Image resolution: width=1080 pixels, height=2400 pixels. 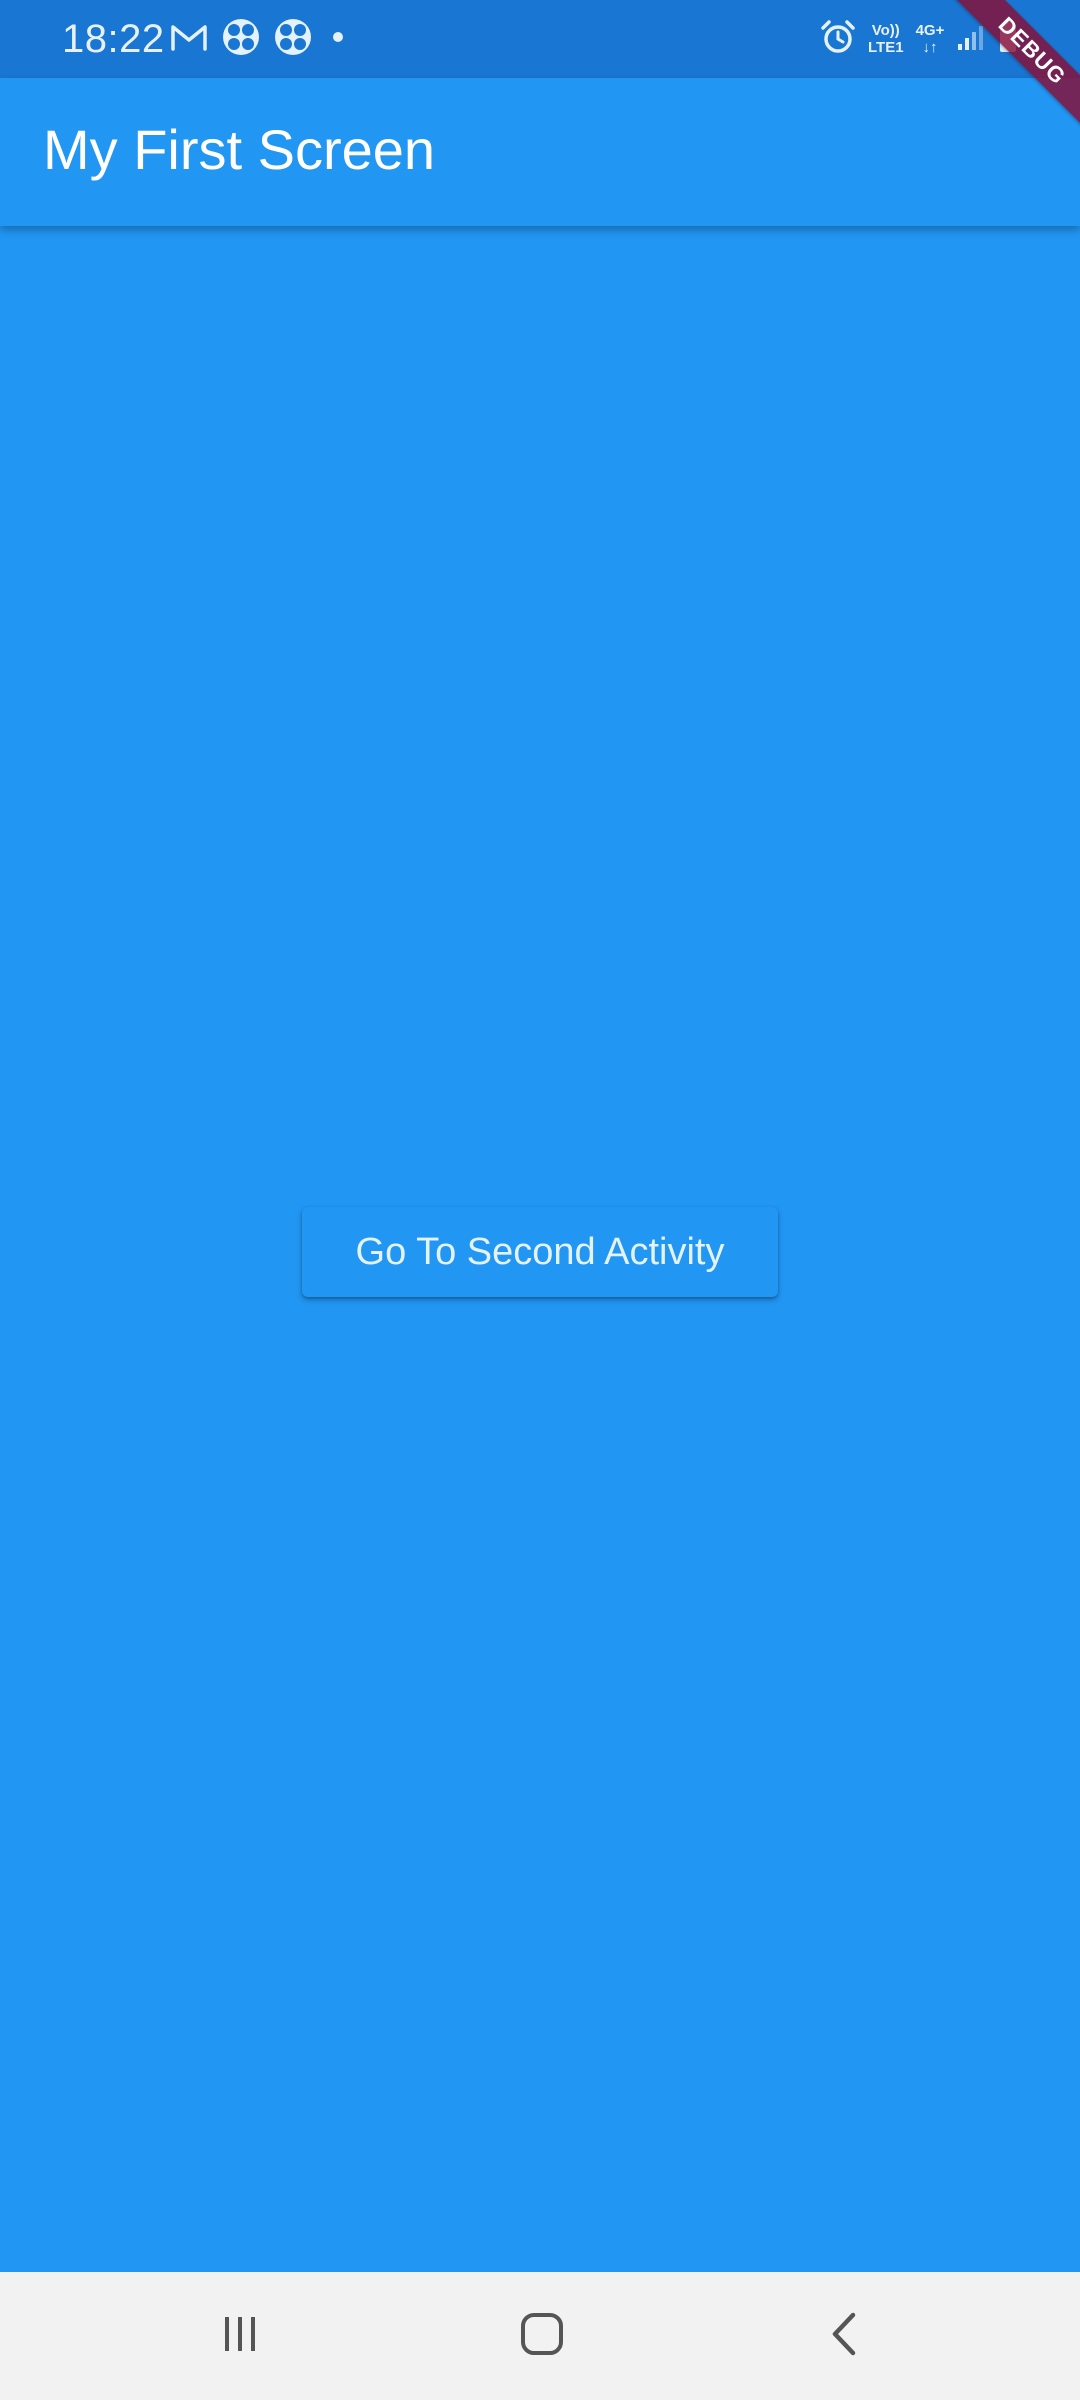 I want to click on volte-indicator: Vo)) LTE1, so click(x=886, y=39).